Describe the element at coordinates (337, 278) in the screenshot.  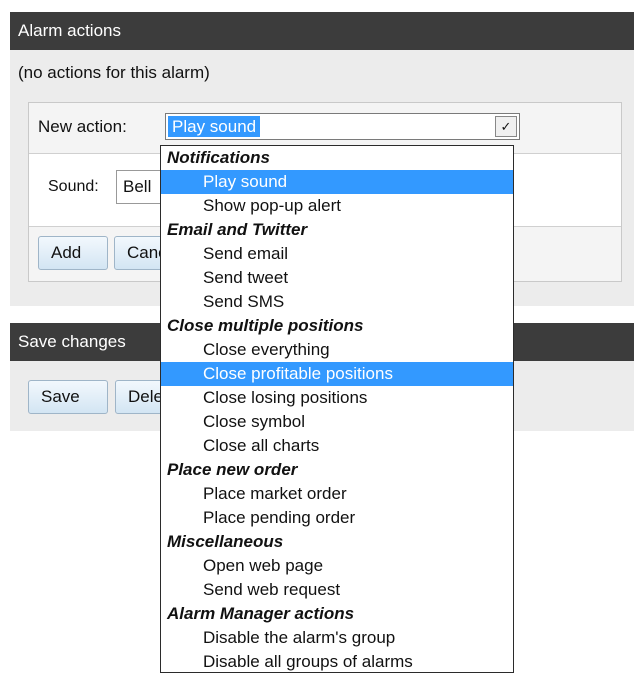
I see `dropdown-option: Send tweet` at that location.